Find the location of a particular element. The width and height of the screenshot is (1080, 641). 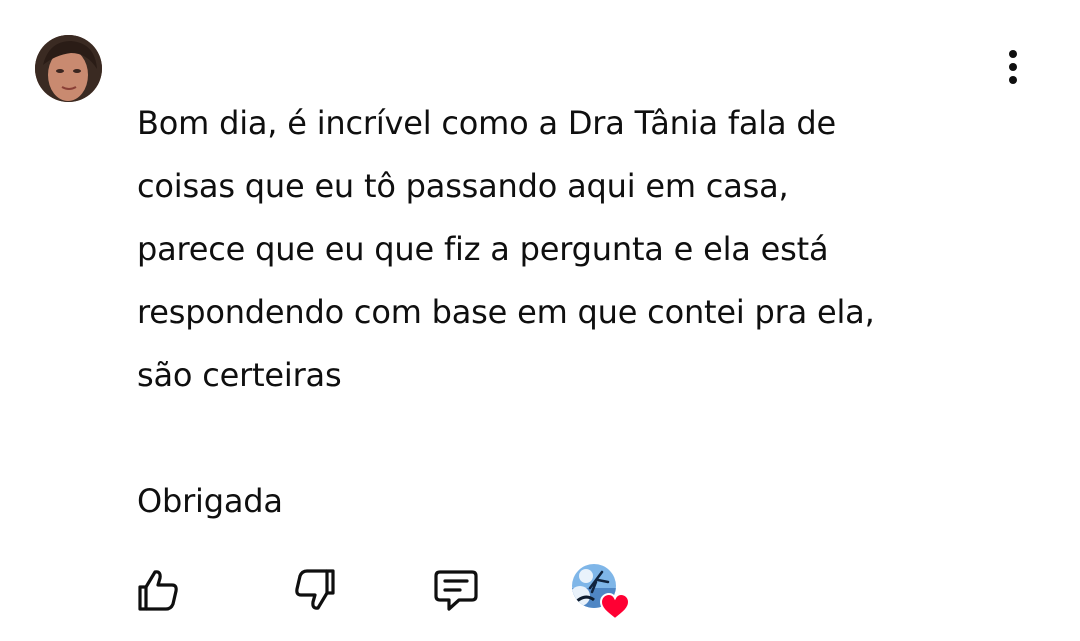

comment-actions is located at coordinates (540, 590).